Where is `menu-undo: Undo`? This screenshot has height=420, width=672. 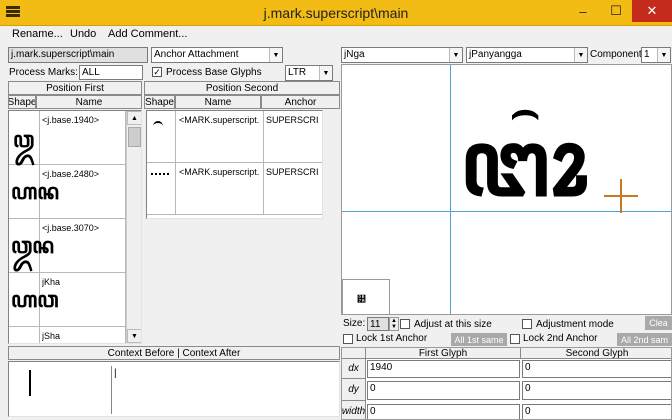
menu-undo: Undo is located at coordinates (83, 34).